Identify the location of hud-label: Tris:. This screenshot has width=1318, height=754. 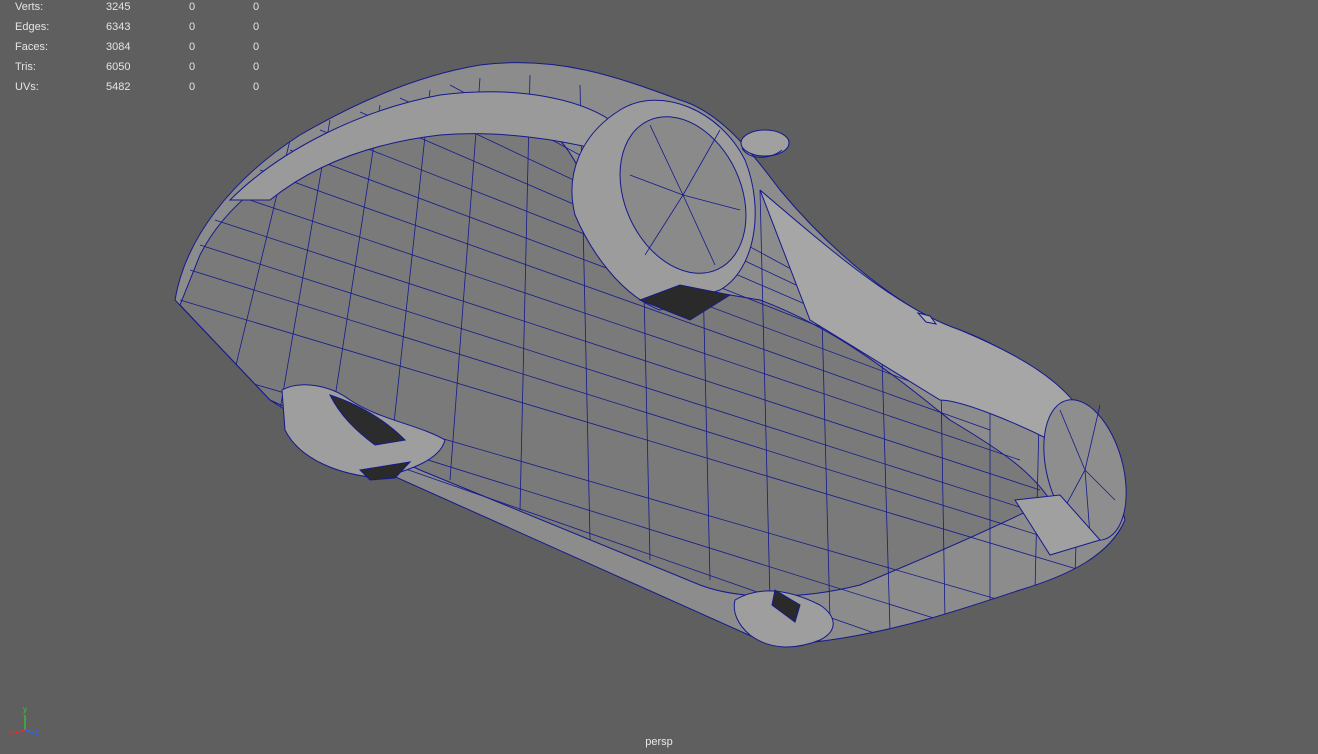
(25, 67).